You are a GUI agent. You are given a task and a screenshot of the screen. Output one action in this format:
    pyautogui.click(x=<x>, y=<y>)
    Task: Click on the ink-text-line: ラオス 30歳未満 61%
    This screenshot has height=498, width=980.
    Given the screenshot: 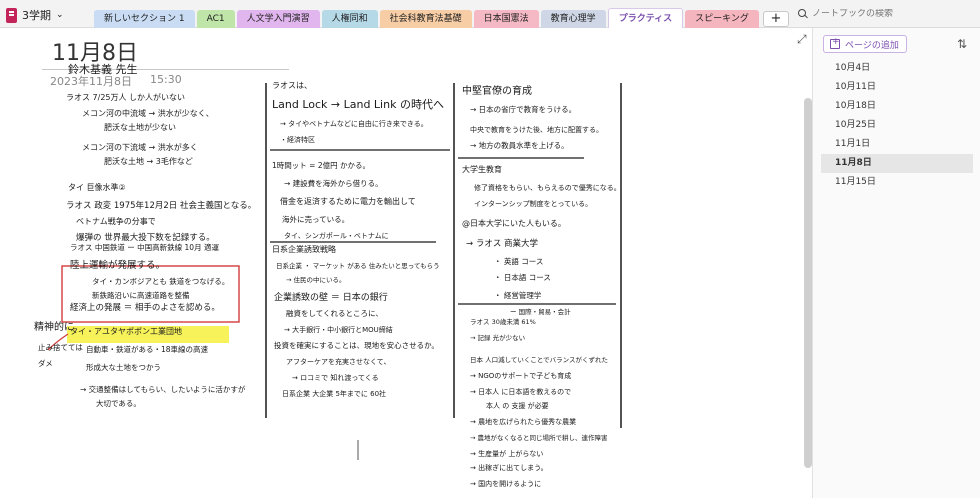 What is the action you would take?
    pyautogui.click(x=503, y=321)
    